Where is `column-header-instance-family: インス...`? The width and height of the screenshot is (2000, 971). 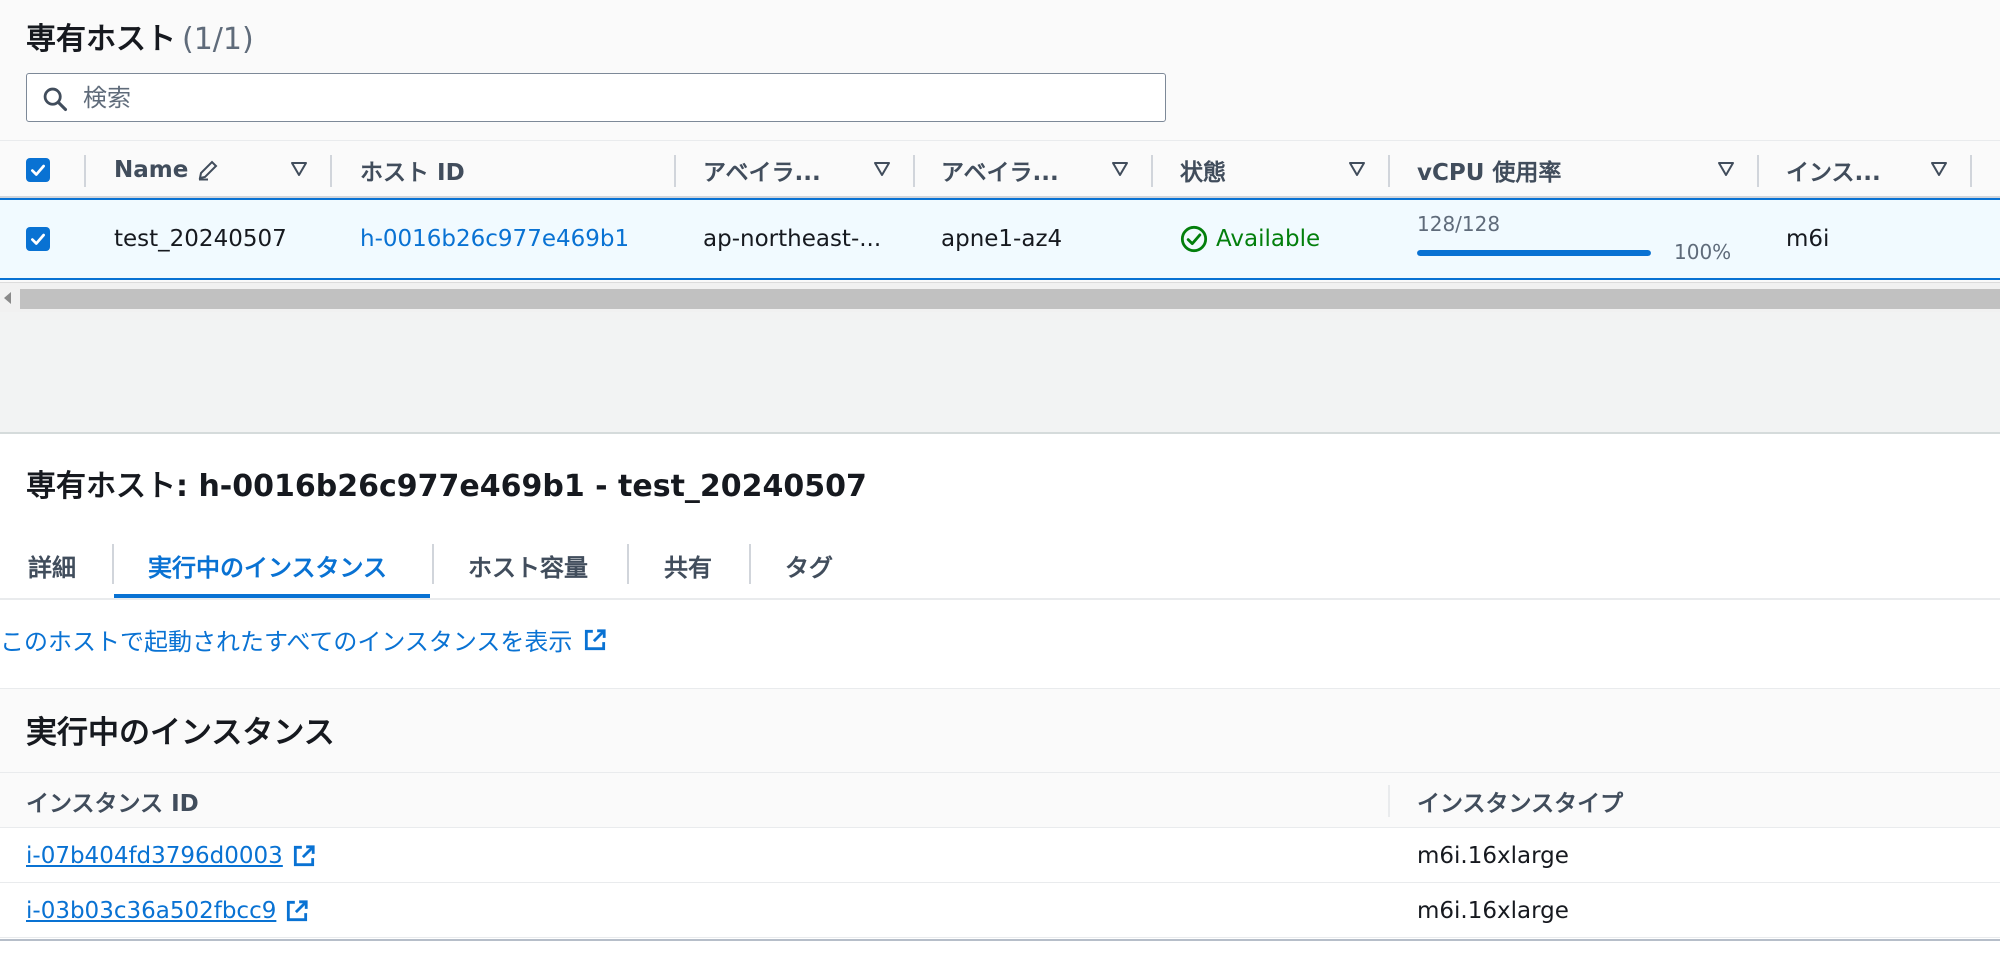 column-header-instance-family: インス... is located at coordinates (1878, 170).